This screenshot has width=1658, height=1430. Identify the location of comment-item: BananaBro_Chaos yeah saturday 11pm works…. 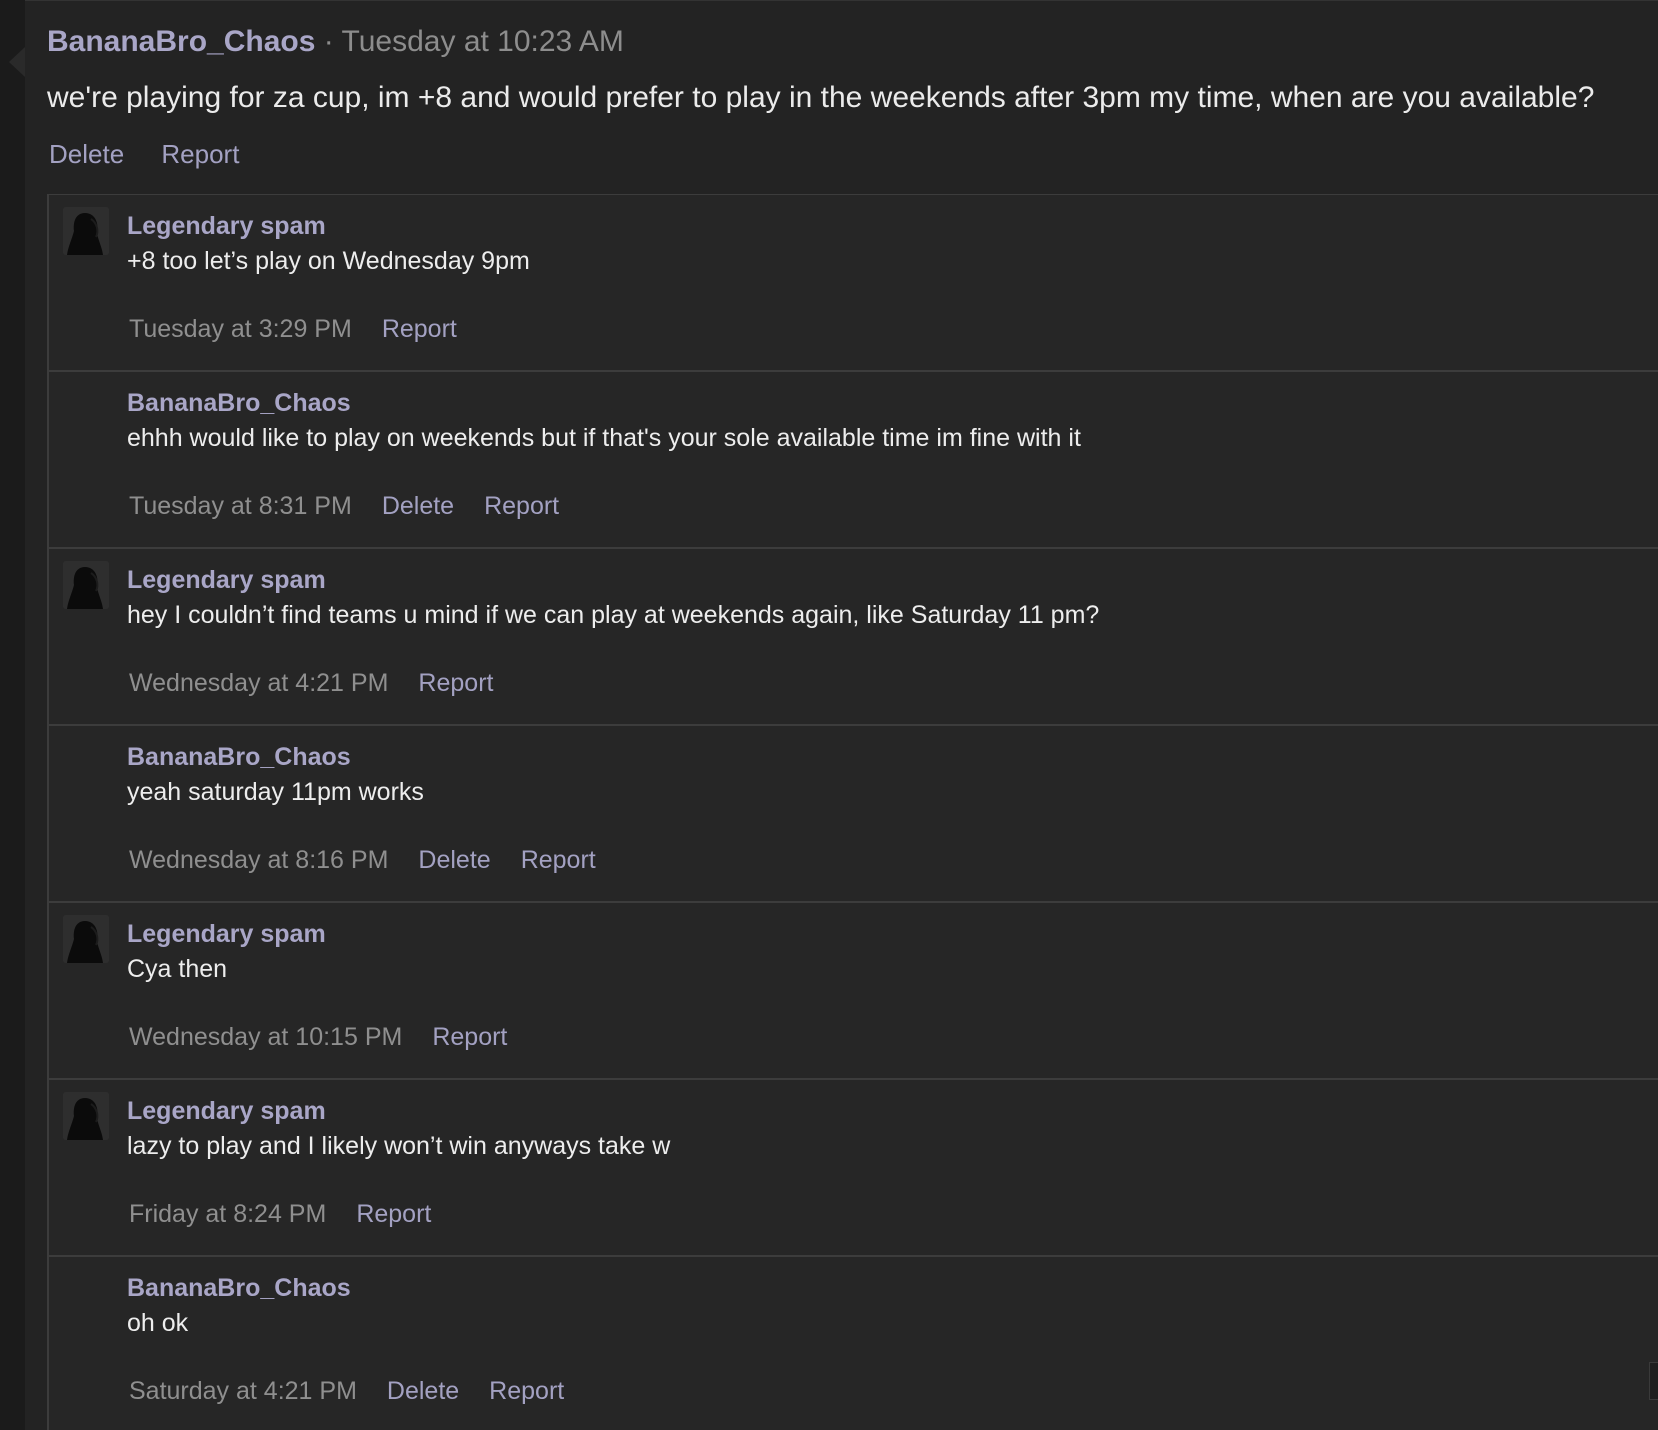
(853, 814).